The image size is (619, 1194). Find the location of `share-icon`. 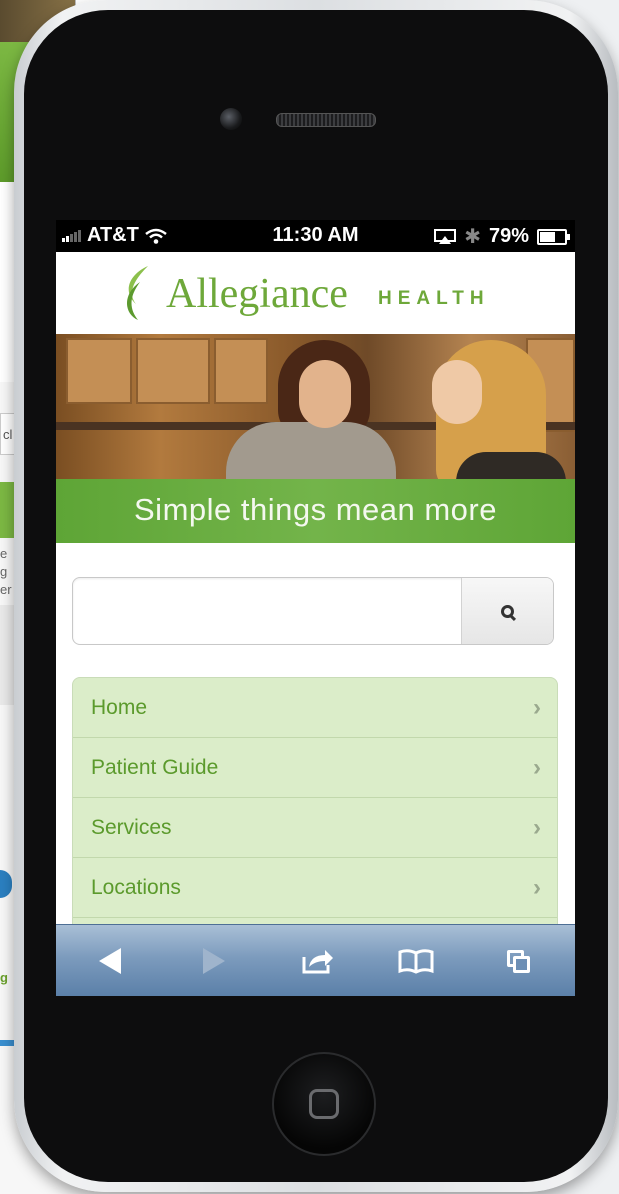

share-icon is located at coordinates (317, 962).